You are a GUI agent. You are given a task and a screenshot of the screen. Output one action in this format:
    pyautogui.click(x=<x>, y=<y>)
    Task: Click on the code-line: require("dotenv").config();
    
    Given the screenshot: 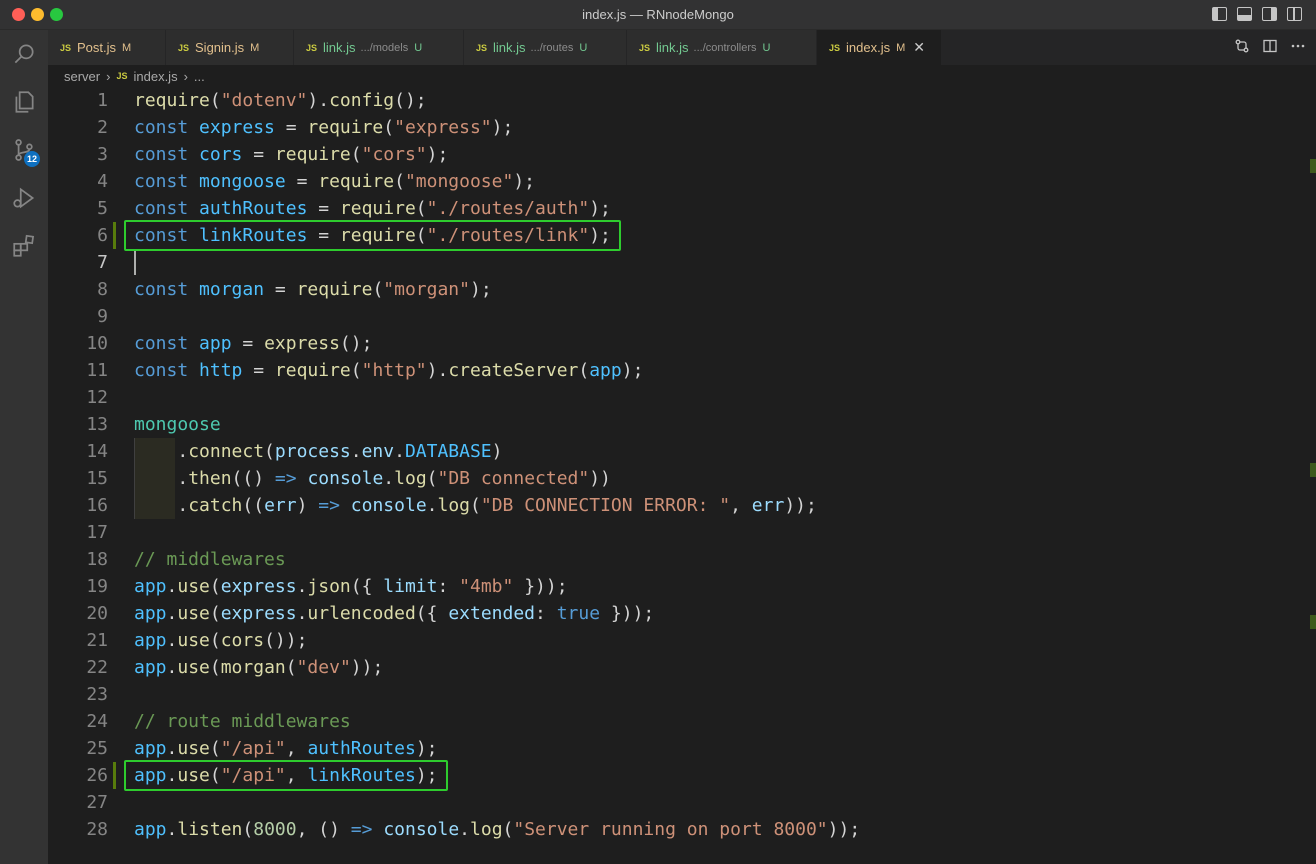 What is the action you would take?
    pyautogui.click(x=280, y=100)
    